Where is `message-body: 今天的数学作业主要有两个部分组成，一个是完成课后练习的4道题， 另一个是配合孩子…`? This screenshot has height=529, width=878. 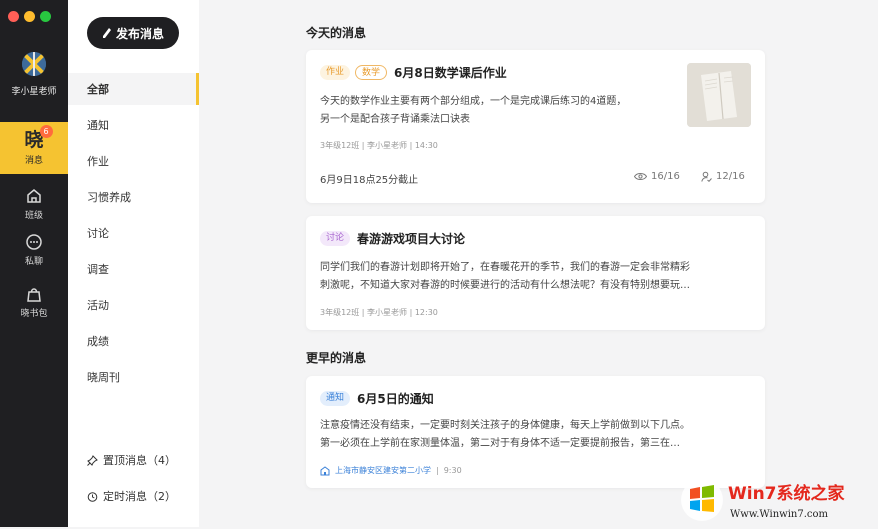 message-body: 今天的数学作业主要有两个部分组成，一个是完成课后练习的4道题， 另一个是配合孩子… is located at coordinates (473, 110).